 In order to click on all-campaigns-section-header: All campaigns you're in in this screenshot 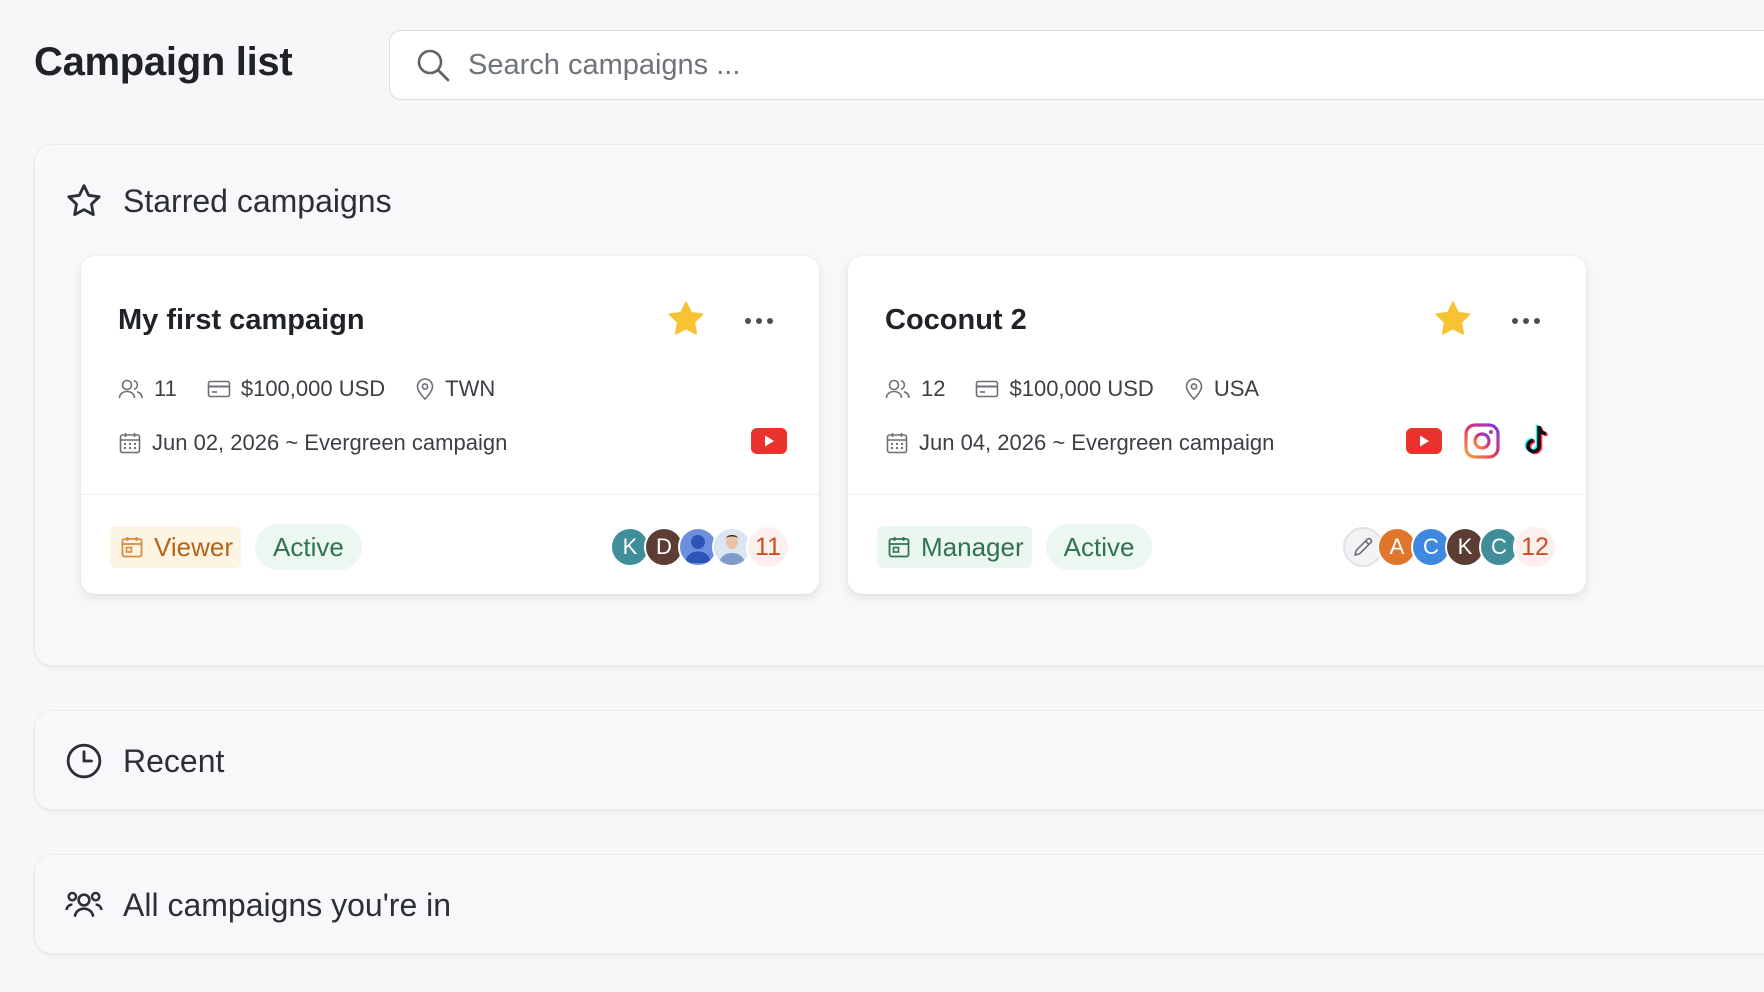, I will do `click(257, 905)`.